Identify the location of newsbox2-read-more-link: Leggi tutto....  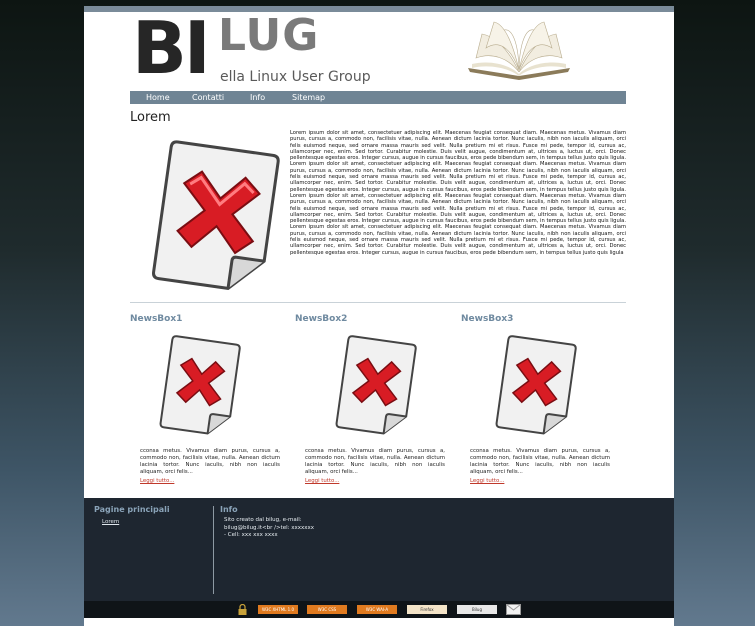
(322, 481).